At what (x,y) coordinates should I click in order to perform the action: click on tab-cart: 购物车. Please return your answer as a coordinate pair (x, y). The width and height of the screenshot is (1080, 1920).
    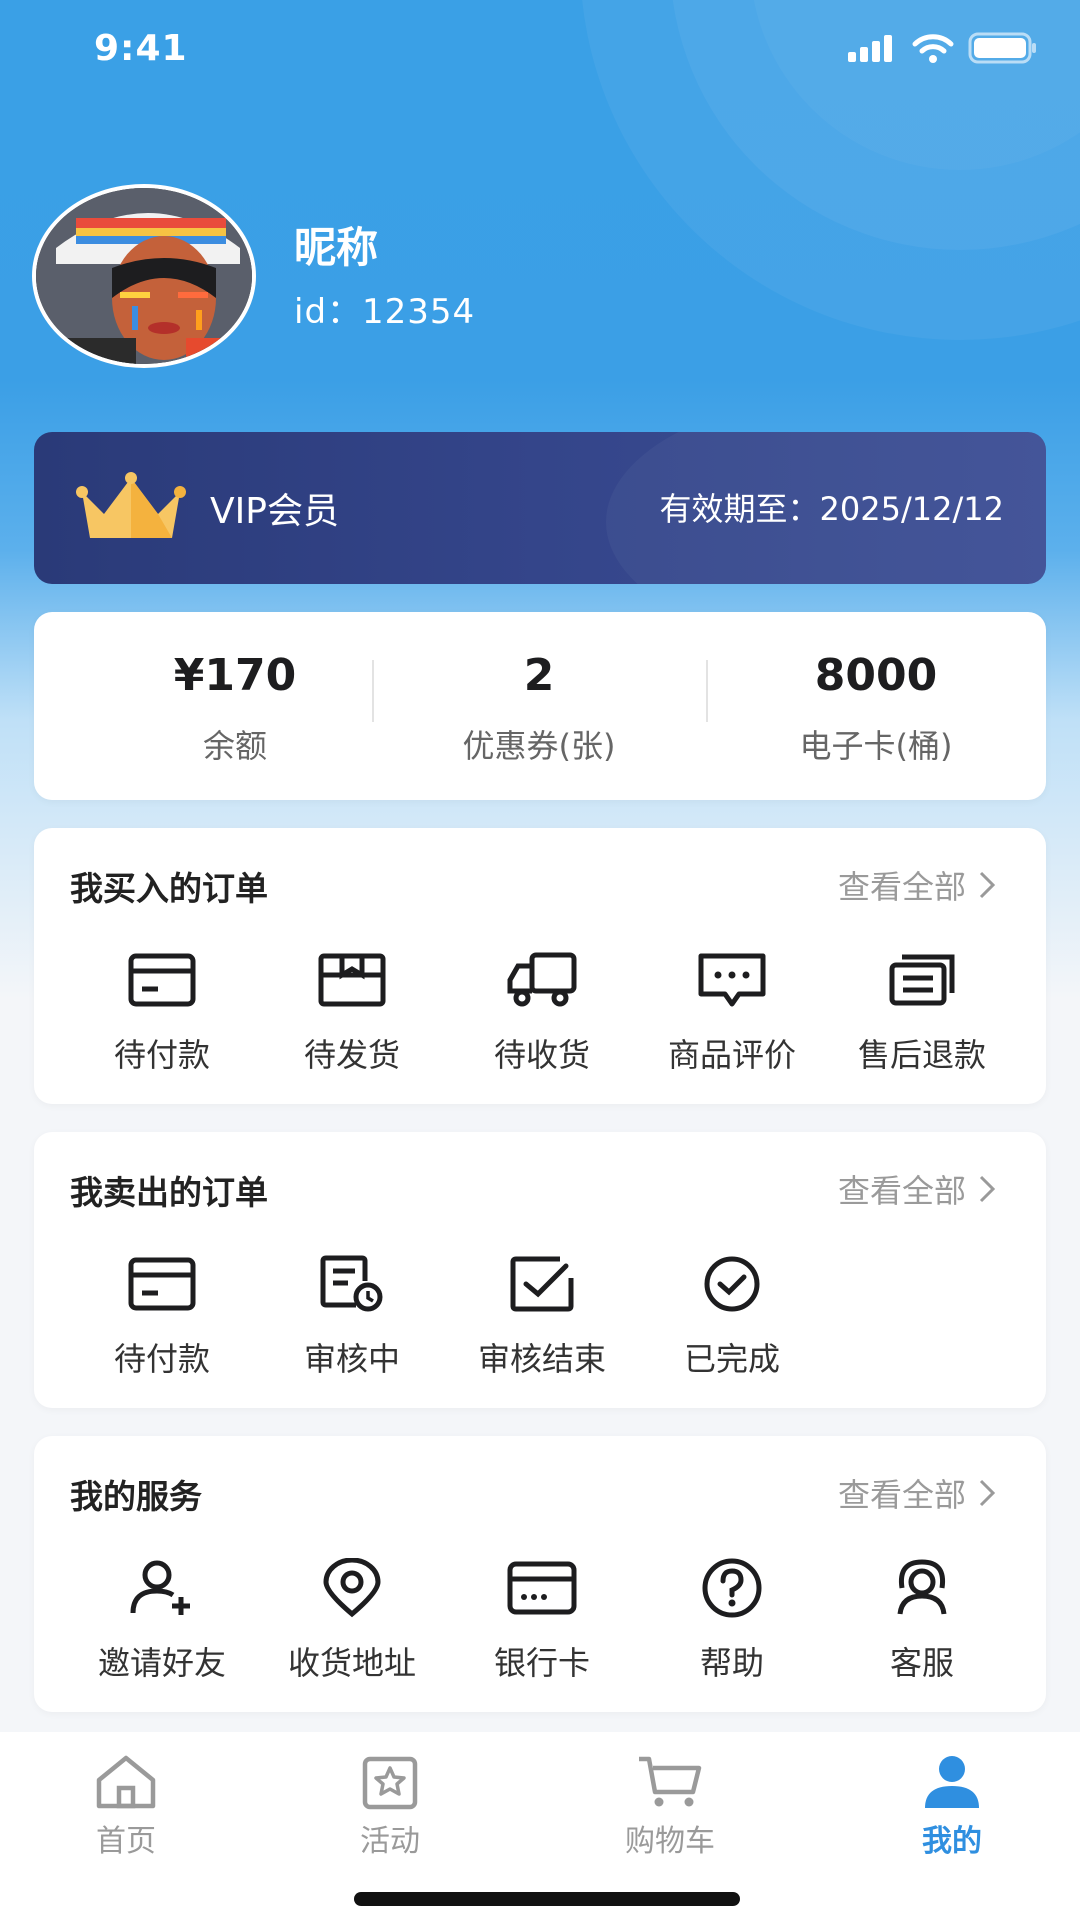
    Looking at the image, I should click on (670, 1805).